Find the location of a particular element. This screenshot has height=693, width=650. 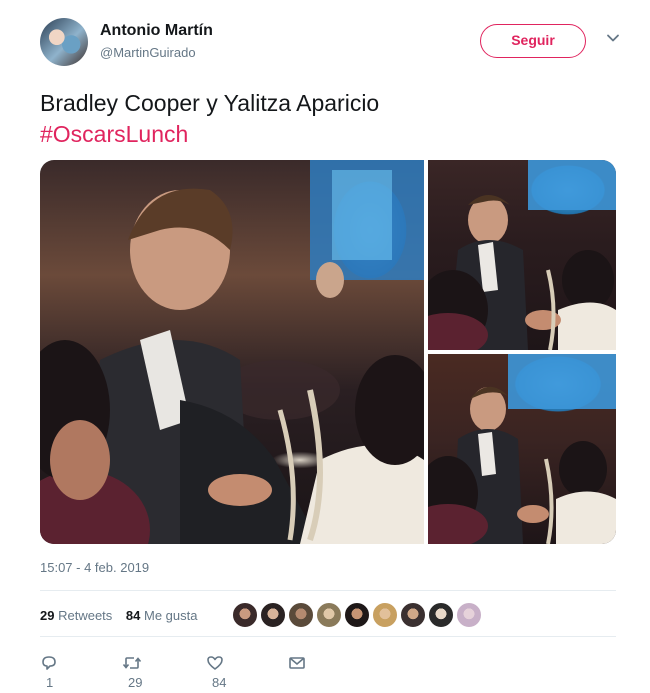

tweet-header: Antonio Martín @MartinGuirado Seguir is located at coordinates (330, 44).